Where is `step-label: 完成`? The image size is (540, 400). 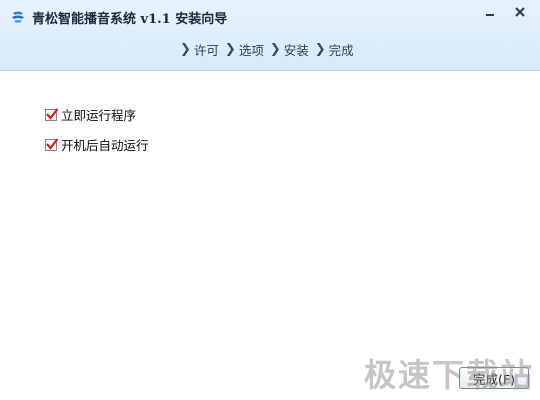 step-label: 完成 is located at coordinates (341, 50).